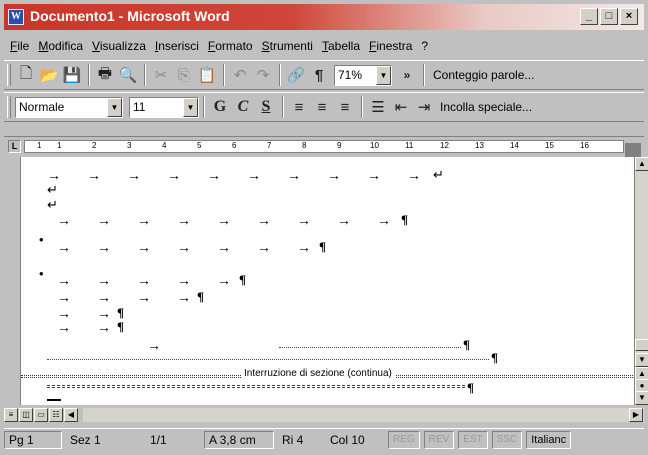  I want to click on undo-icon: ↶, so click(240, 75).